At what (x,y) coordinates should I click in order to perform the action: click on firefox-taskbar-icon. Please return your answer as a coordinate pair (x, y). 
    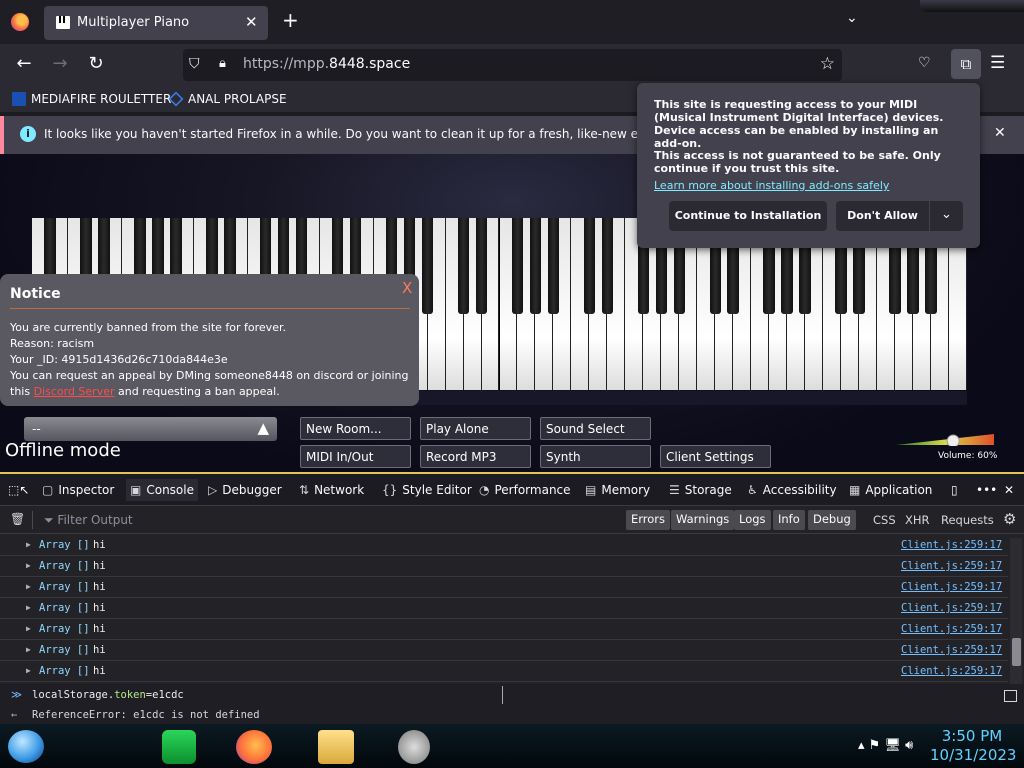
    Looking at the image, I should click on (254, 747).